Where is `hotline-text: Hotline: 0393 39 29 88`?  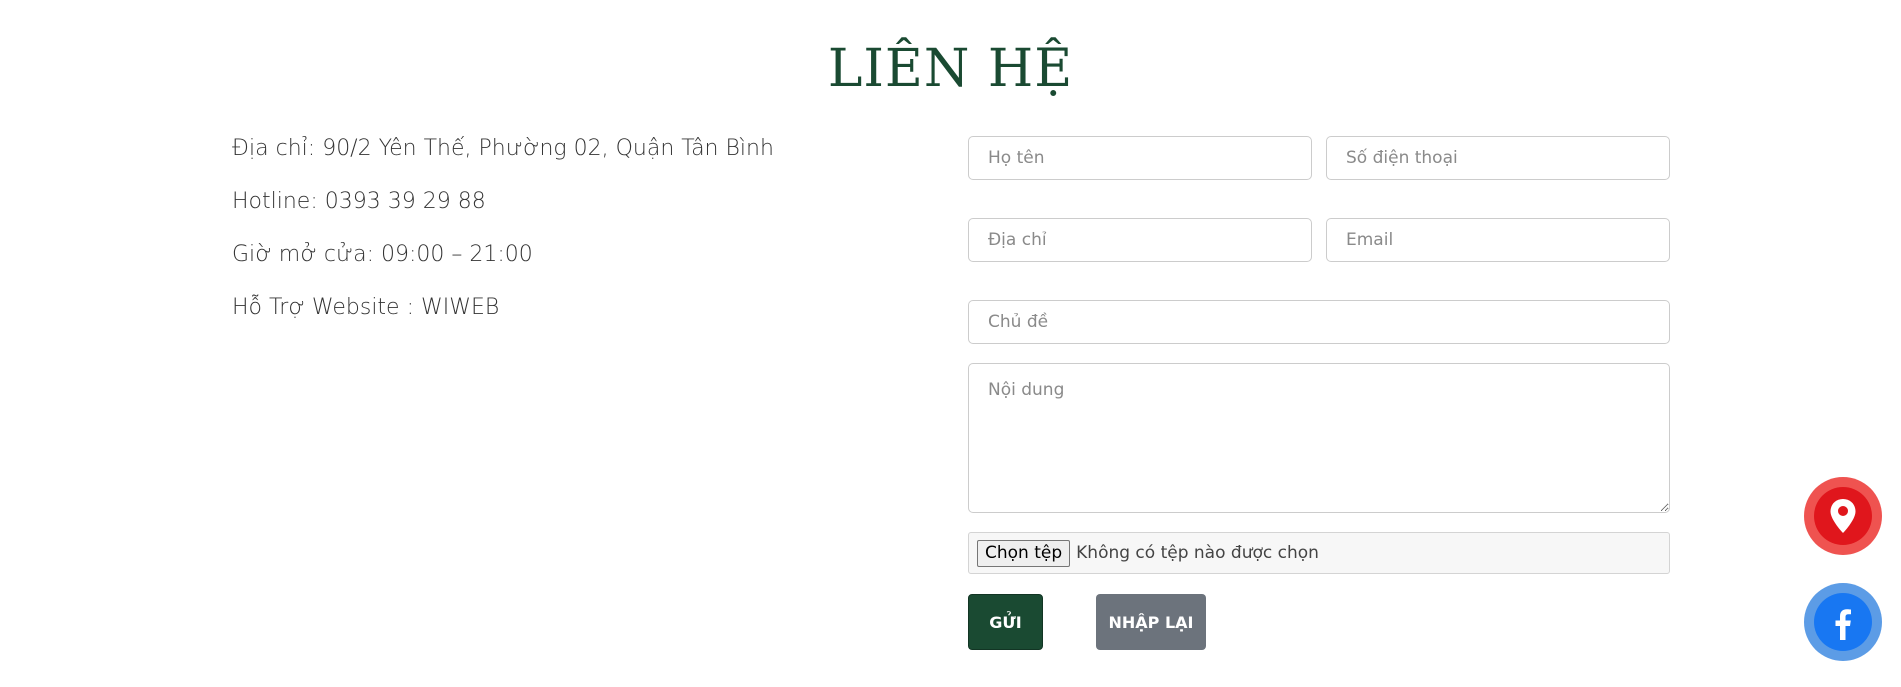 hotline-text: Hotline: 0393 39 29 88 is located at coordinates (359, 201).